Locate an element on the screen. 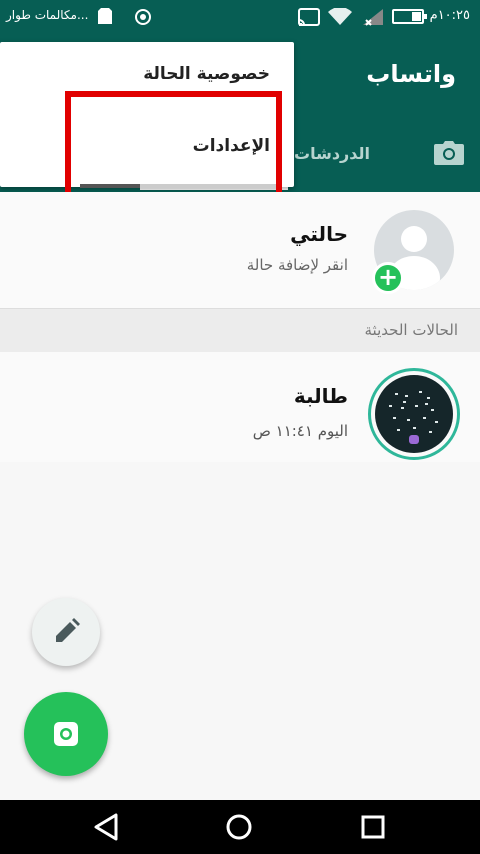 Image resolution: width=480 pixels, height=854 pixels. back-icon is located at coordinates (107, 827).